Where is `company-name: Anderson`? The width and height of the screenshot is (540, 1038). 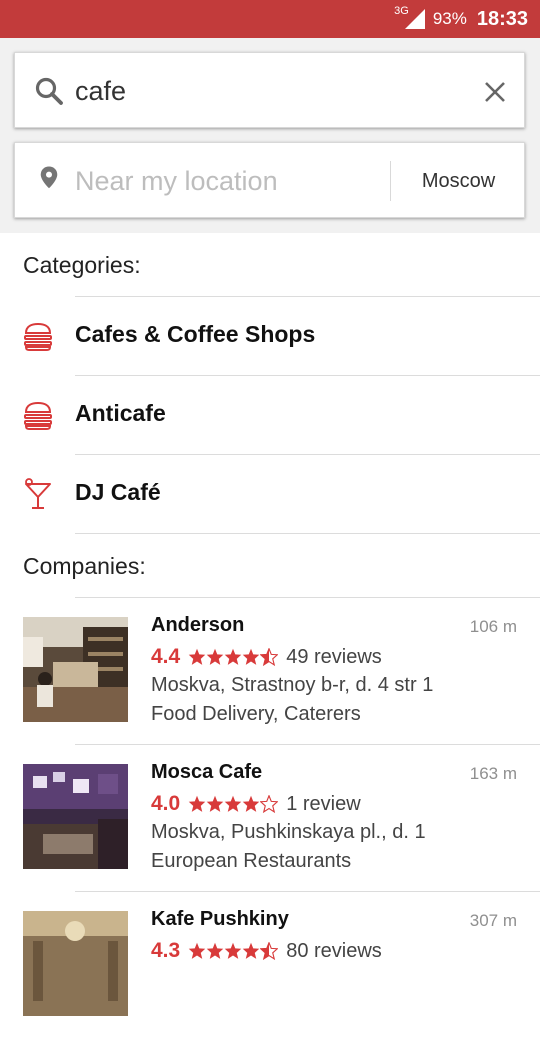
company-name: Anderson is located at coordinates (198, 625).